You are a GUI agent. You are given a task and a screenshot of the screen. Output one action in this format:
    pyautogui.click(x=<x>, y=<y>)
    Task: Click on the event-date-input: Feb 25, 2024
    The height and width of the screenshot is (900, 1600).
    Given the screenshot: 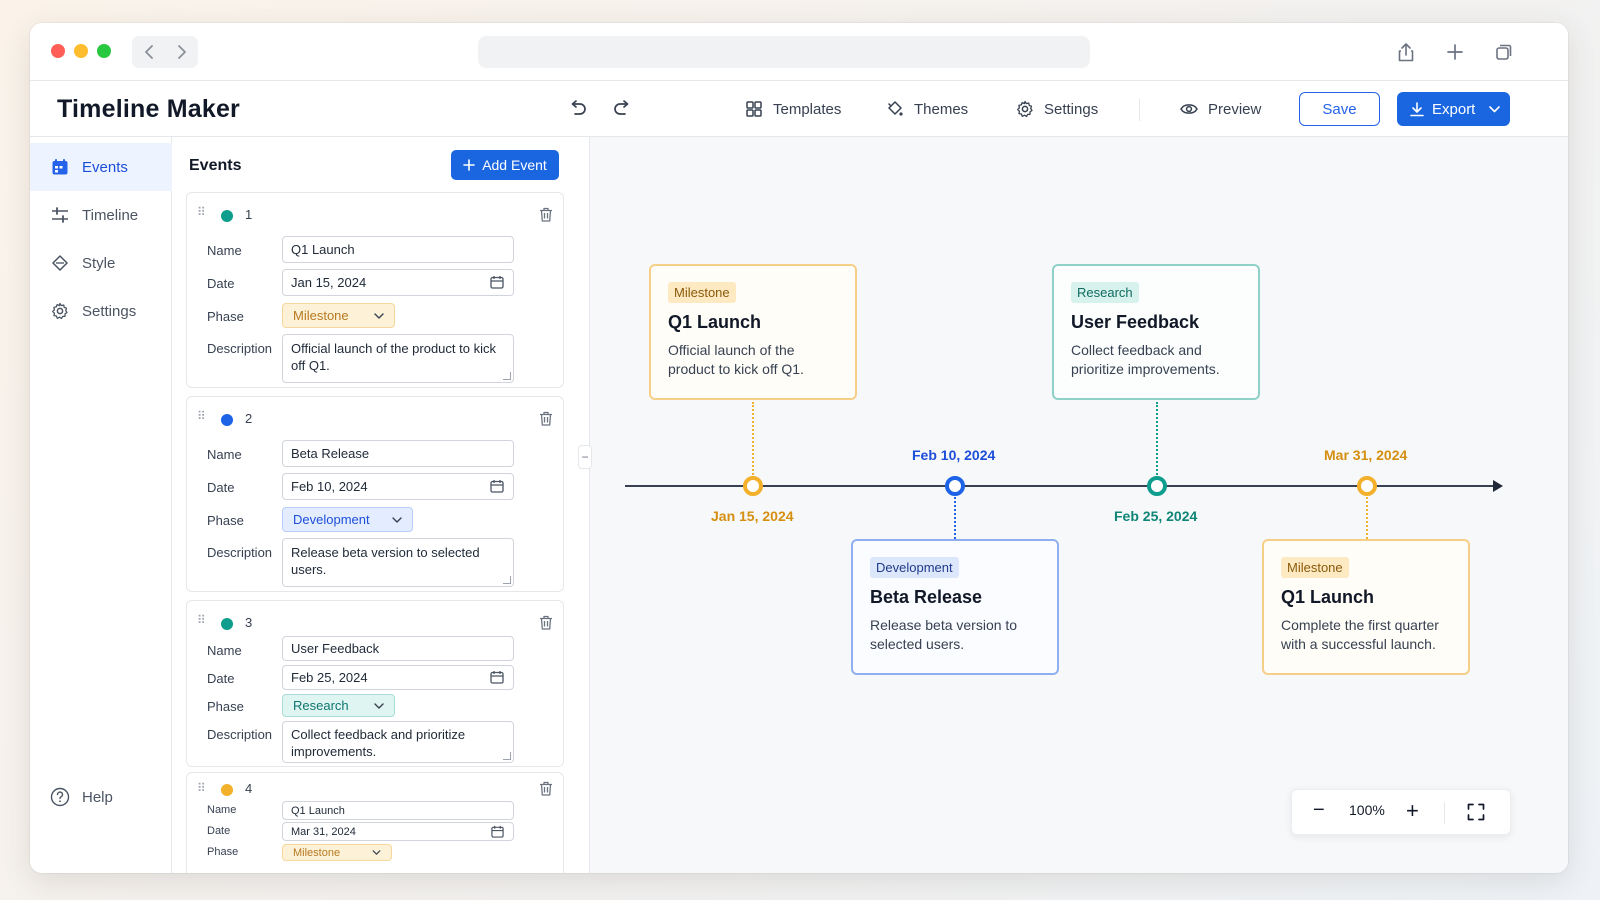 What is the action you would take?
    pyautogui.click(x=398, y=677)
    